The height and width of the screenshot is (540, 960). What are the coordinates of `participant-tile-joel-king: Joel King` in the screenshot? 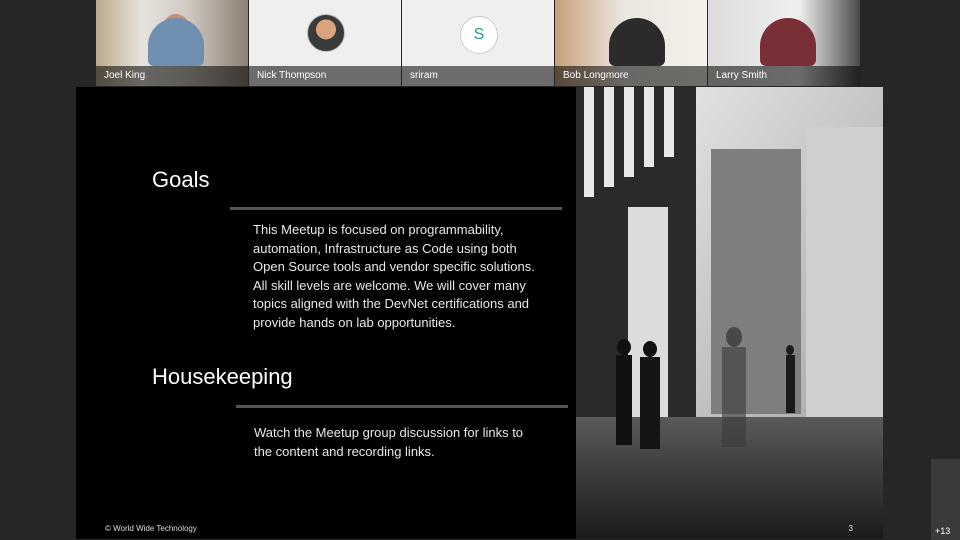 It's located at (172, 43).